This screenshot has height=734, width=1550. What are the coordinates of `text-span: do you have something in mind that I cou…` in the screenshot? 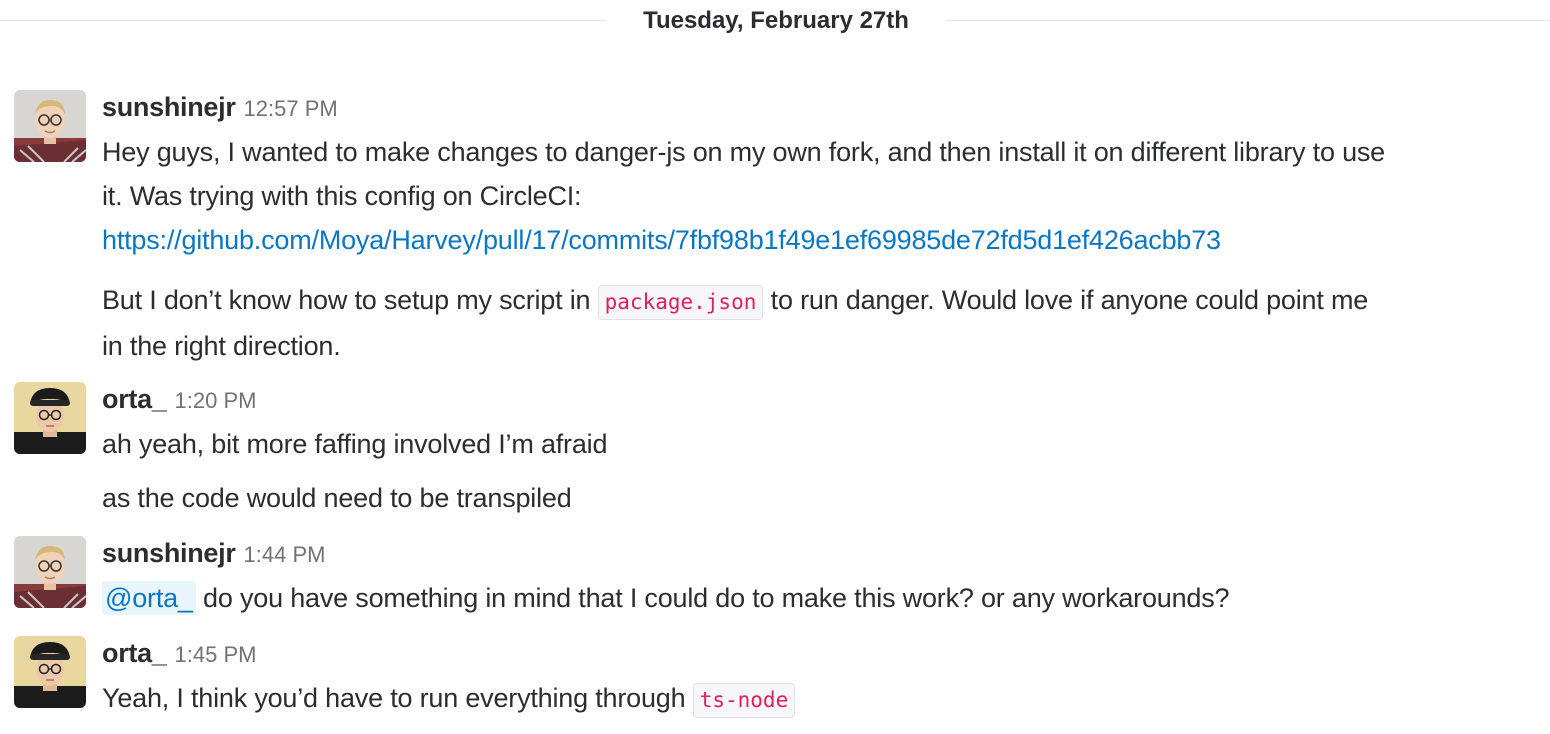 It's located at (712, 598).